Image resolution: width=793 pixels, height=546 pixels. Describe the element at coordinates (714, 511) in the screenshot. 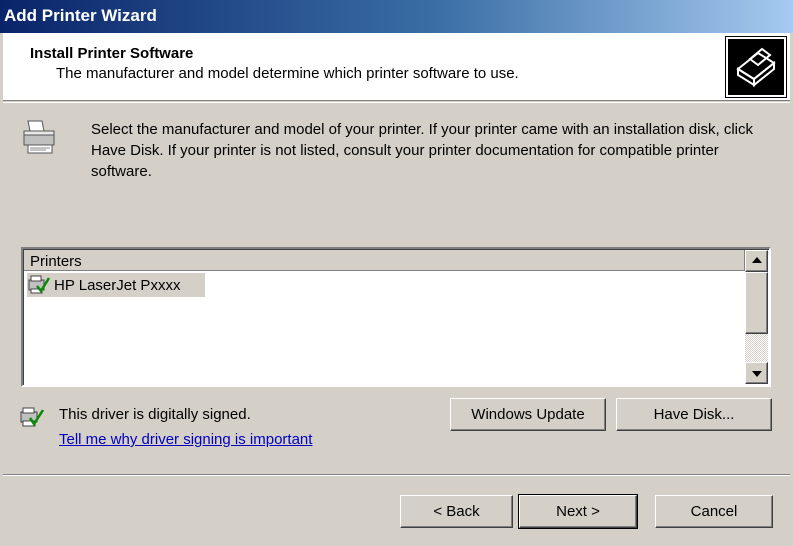

I see `cancel-button: Cancel` at that location.